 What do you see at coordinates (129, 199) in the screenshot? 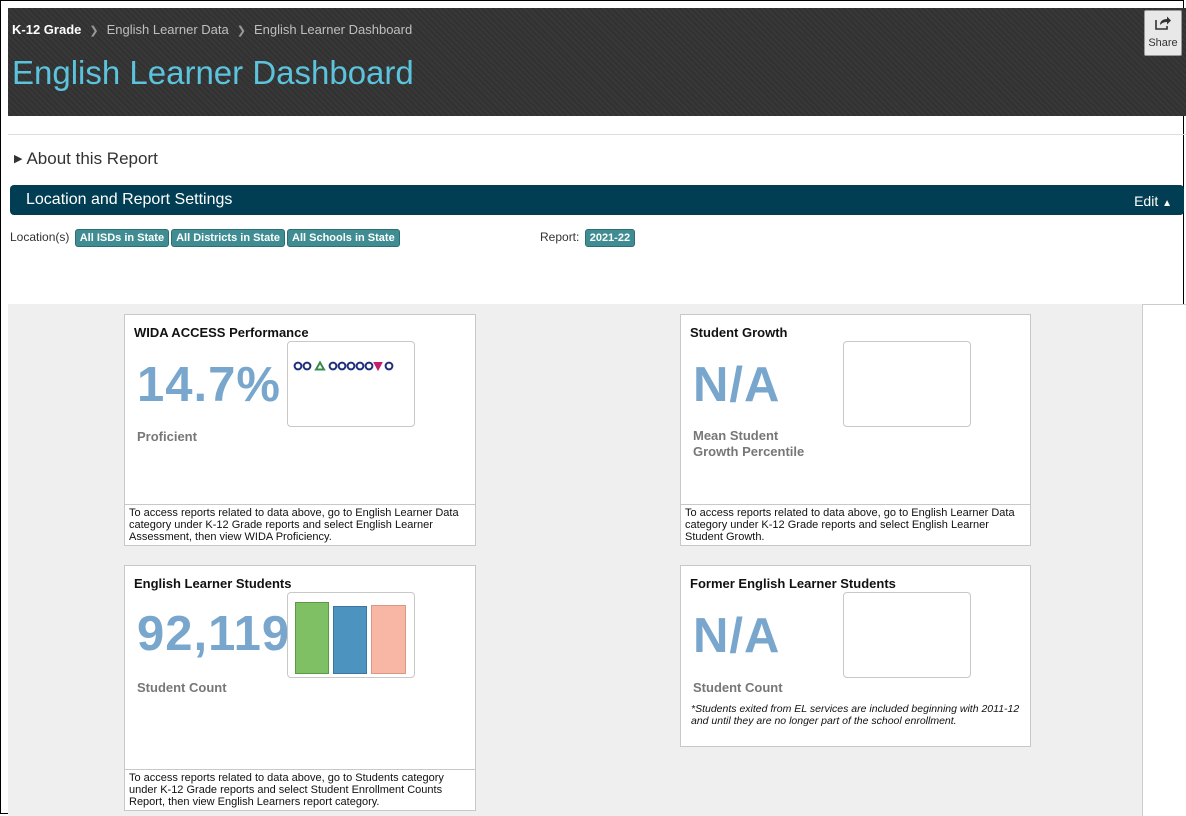
I see `settings-title: Location and Report Settings` at bounding box center [129, 199].